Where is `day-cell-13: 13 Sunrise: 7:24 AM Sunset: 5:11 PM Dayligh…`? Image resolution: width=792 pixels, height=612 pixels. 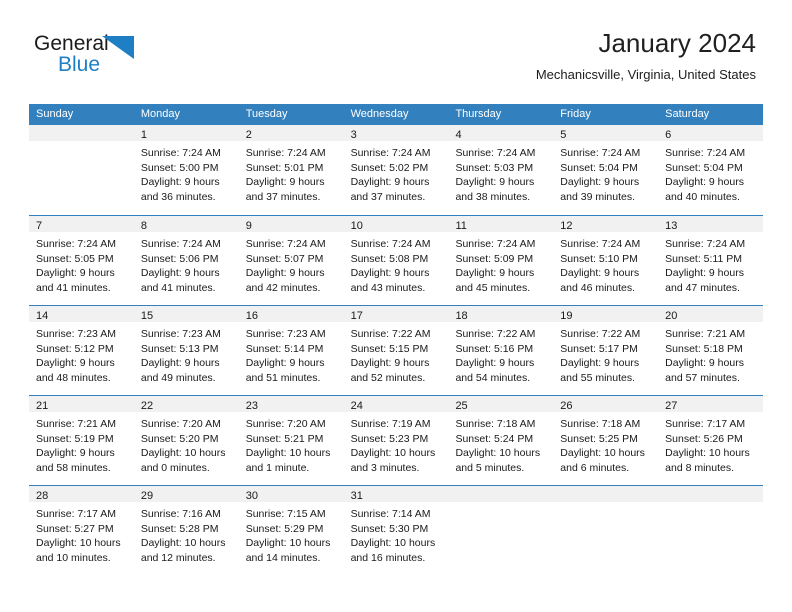
day-cell-13: 13 Sunrise: 7:24 AM Sunset: 5:11 PM Dayligh… is located at coordinates (711, 260).